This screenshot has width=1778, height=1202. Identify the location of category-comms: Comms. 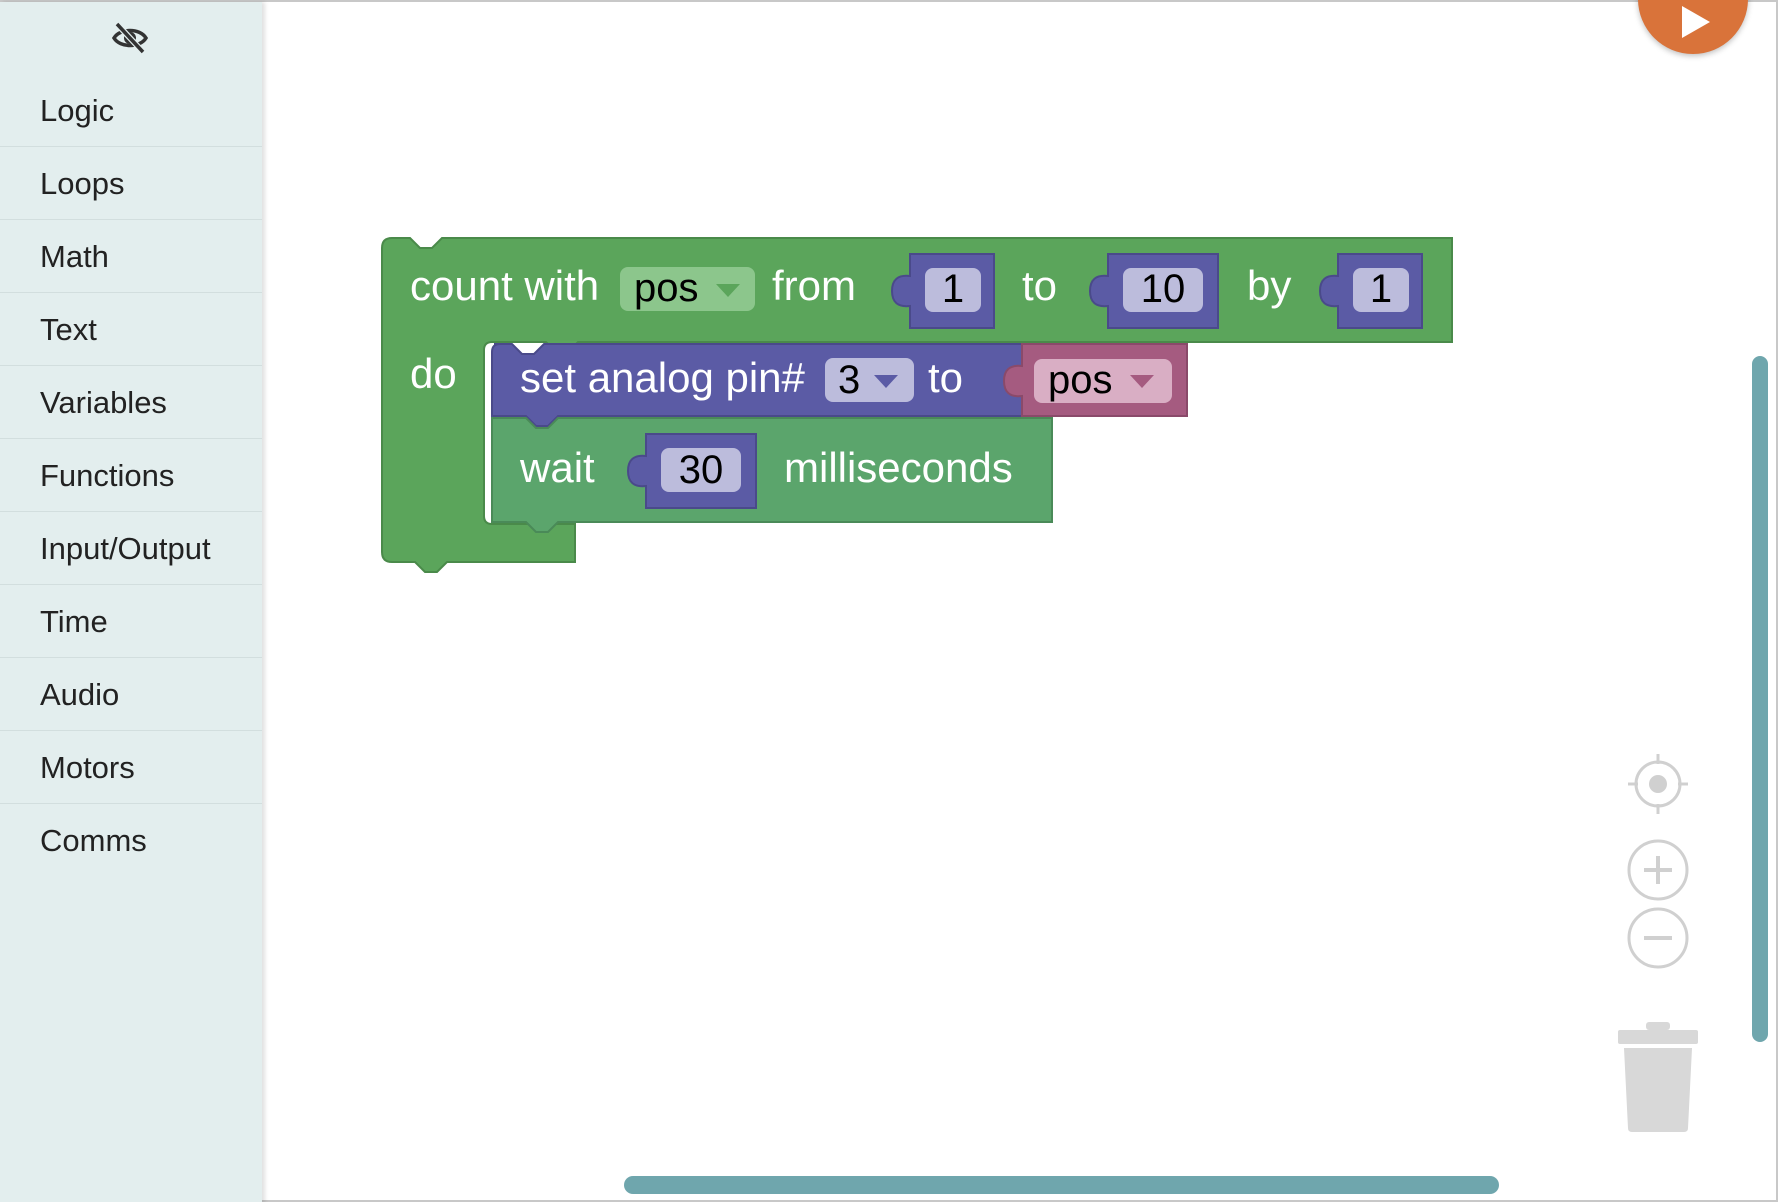
(131, 840).